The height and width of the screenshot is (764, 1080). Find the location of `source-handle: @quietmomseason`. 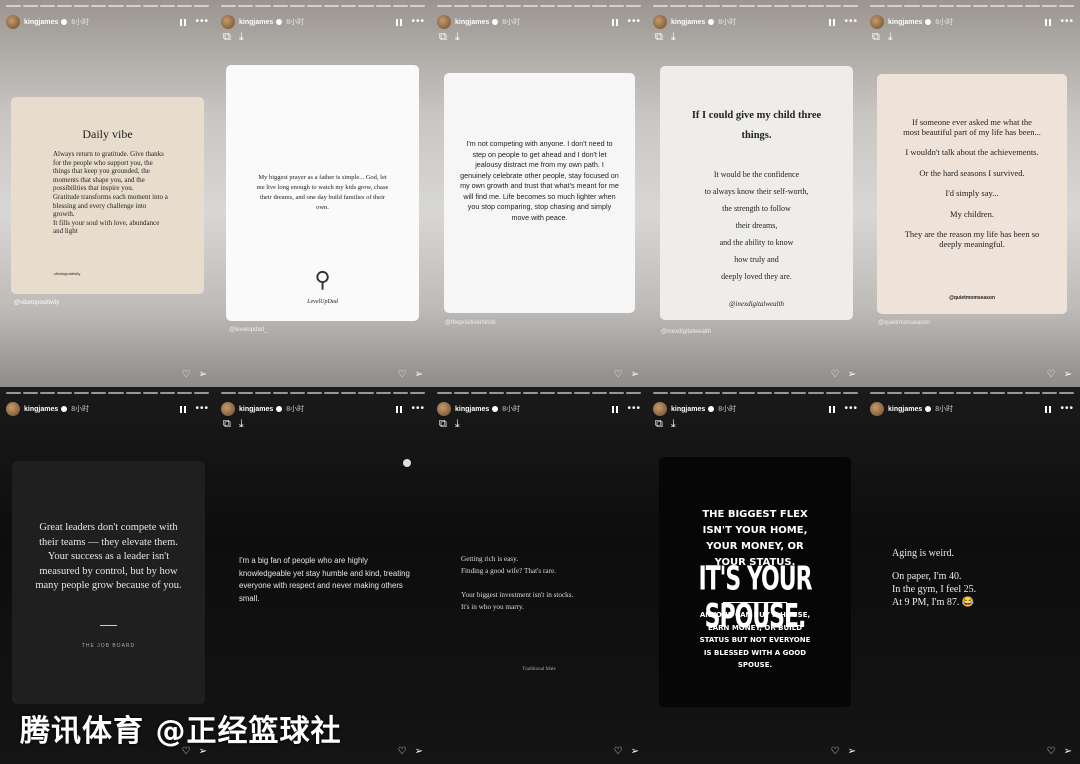

source-handle: @quietmomseason is located at coordinates (904, 323).